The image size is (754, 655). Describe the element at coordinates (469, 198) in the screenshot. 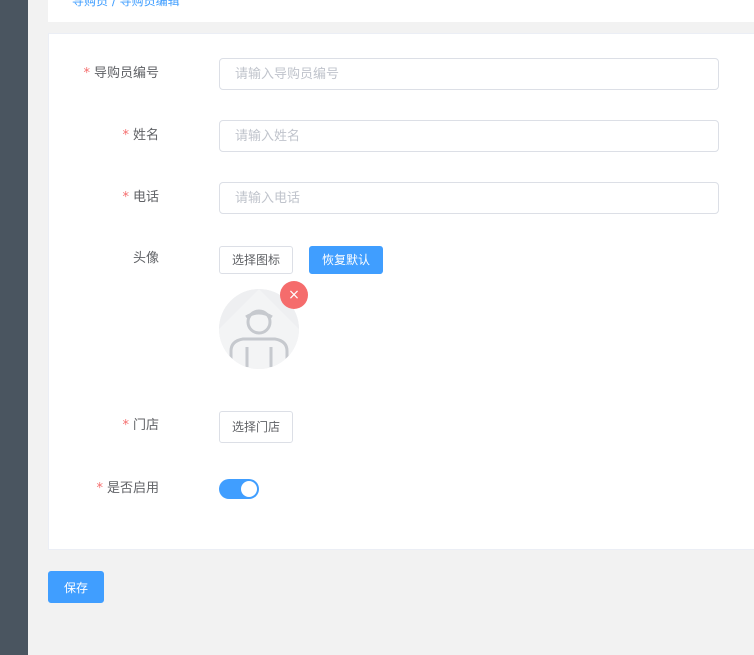

I see `phone-input` at that location.